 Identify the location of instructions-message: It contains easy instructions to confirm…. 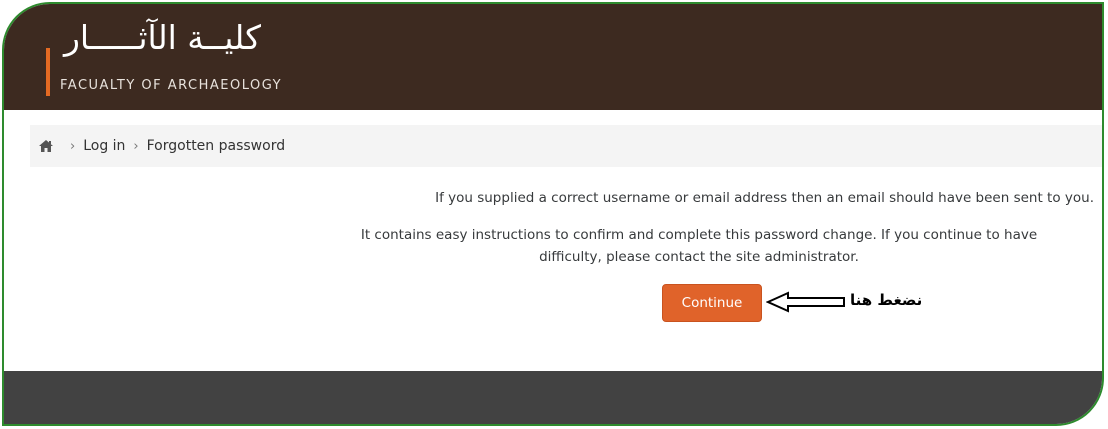
(699, 246).